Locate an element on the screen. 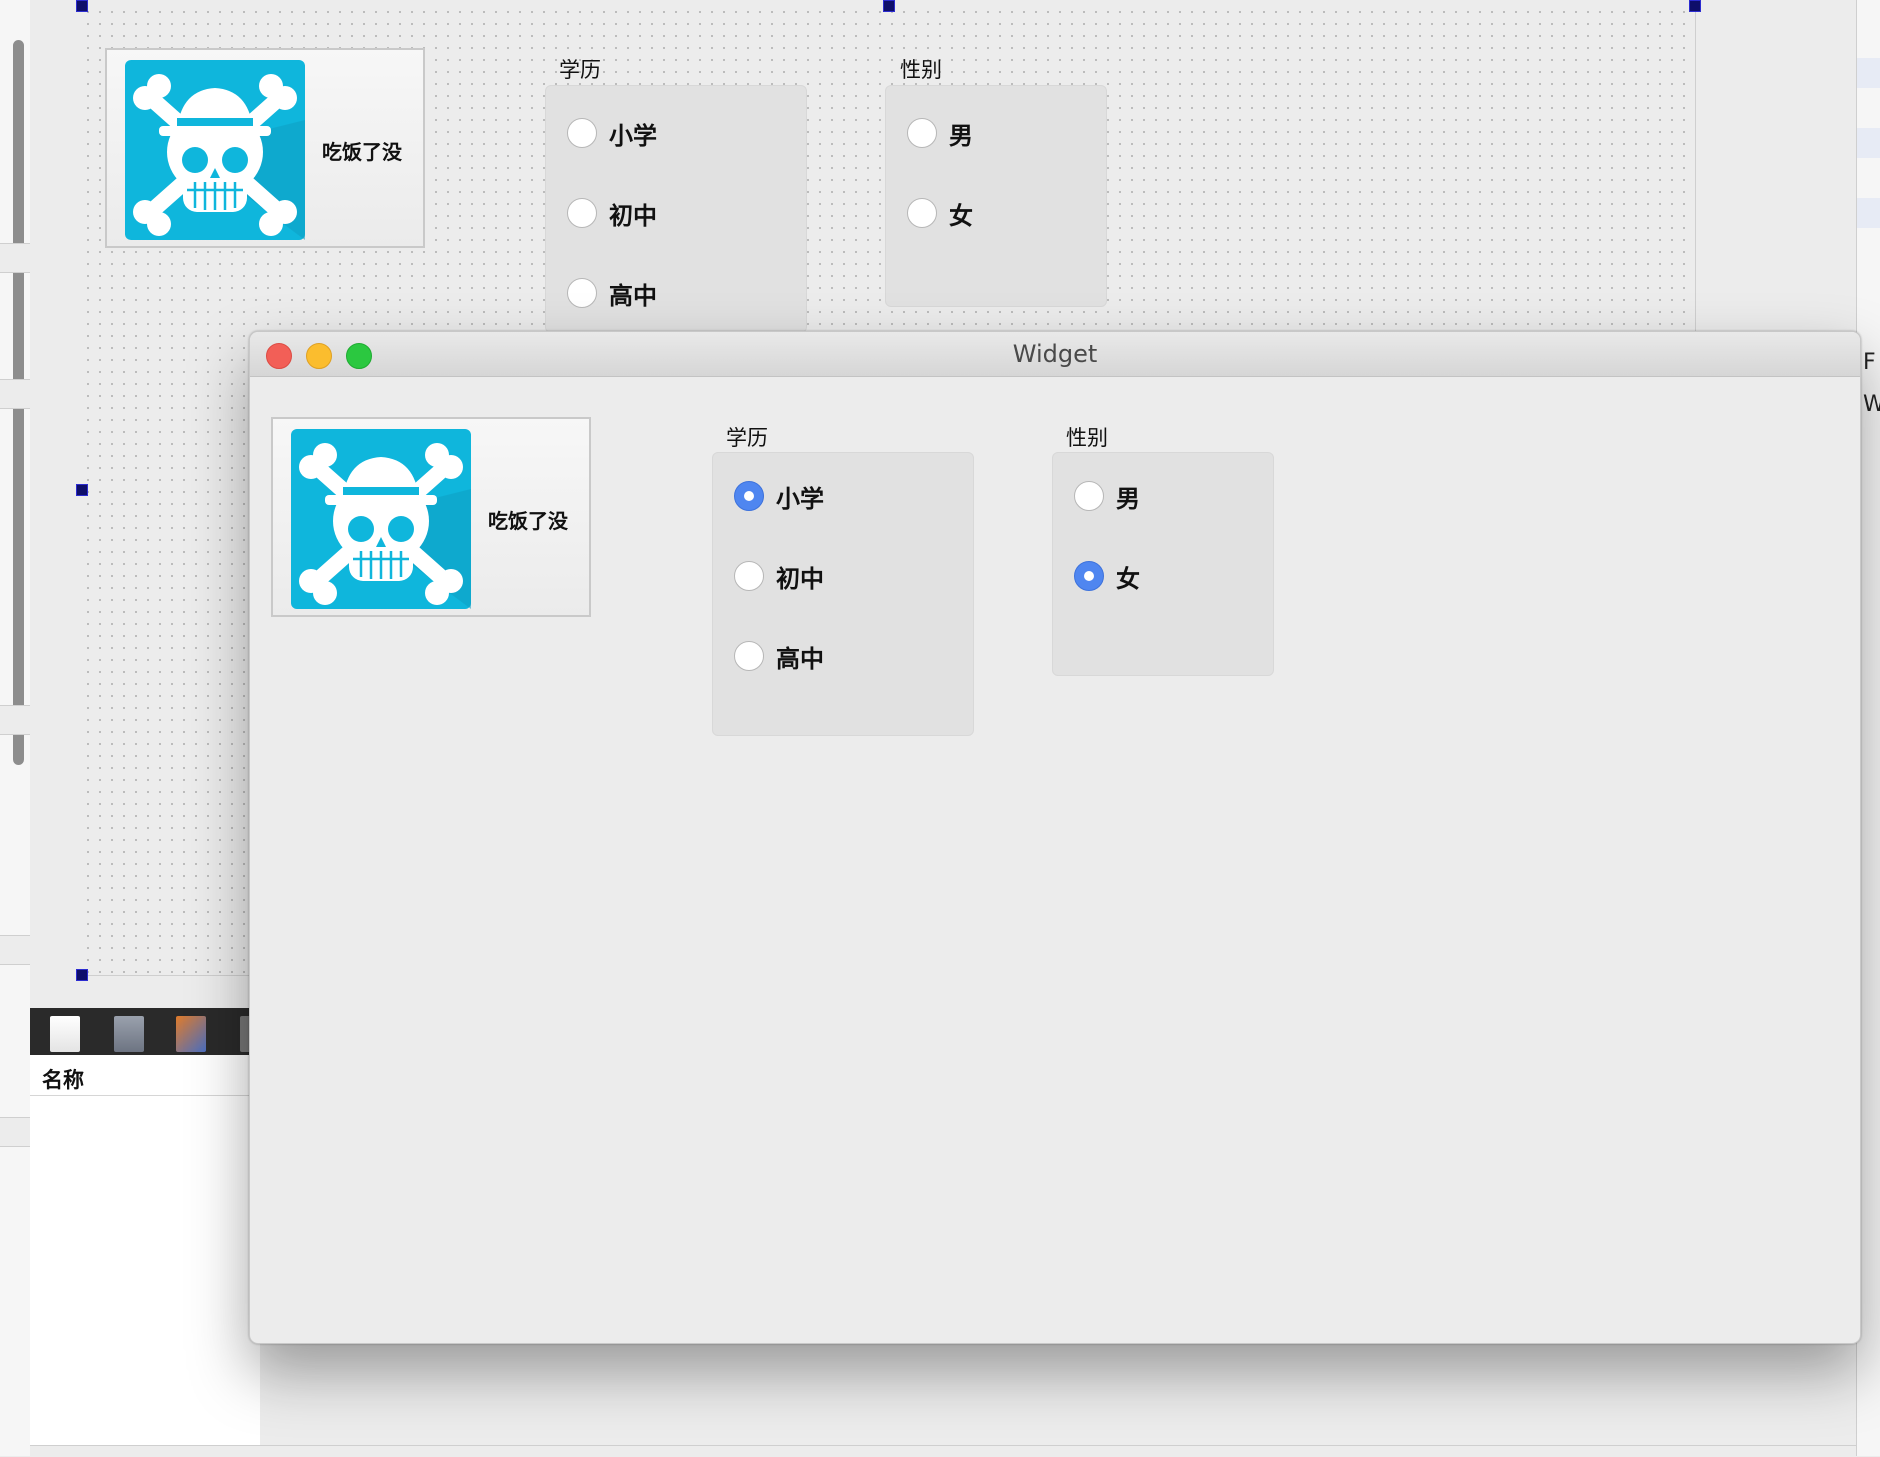  gender-group: 男 女 is located at coordinates (1163, 564).